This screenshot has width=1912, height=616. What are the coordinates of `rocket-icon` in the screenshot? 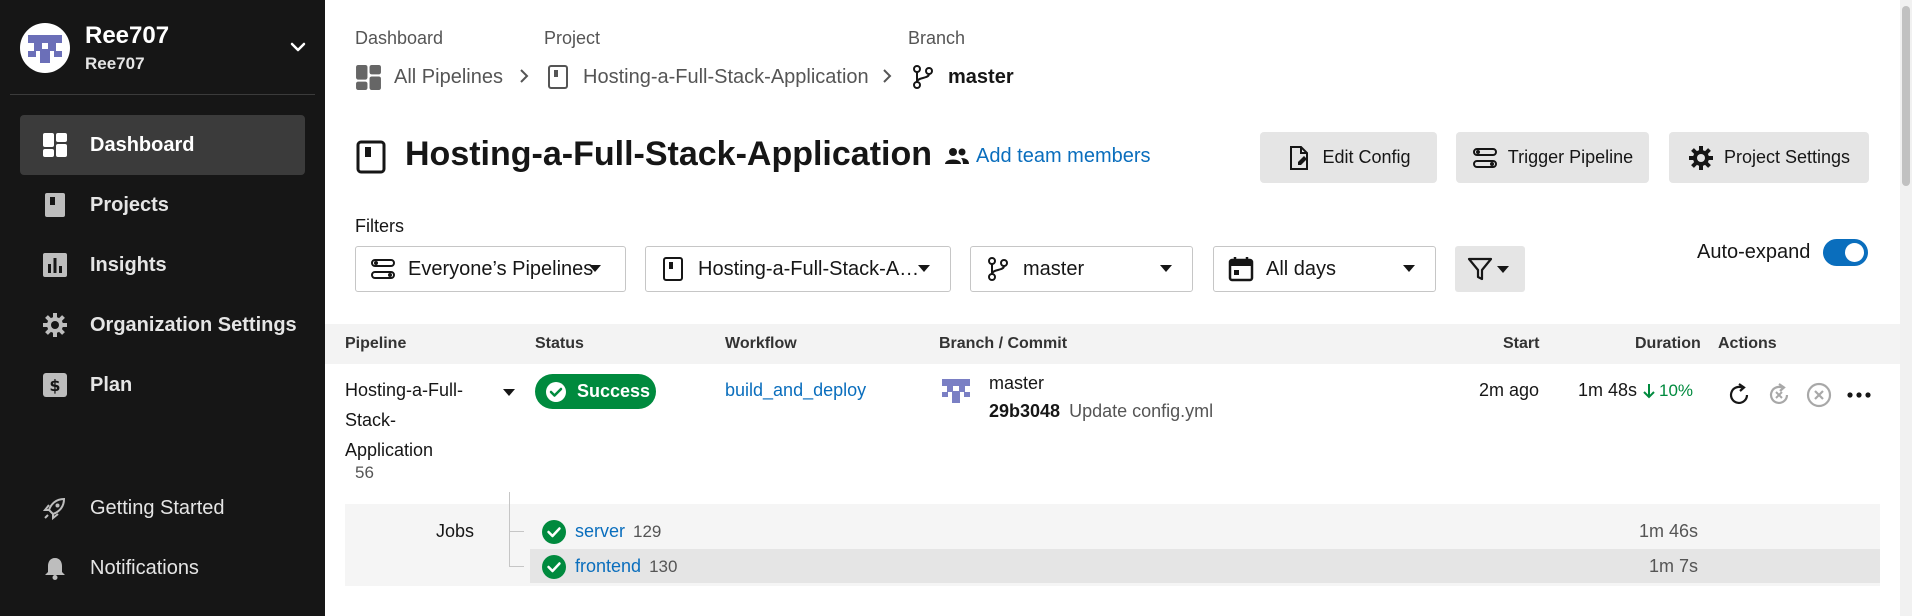 It's located at (54, 509).